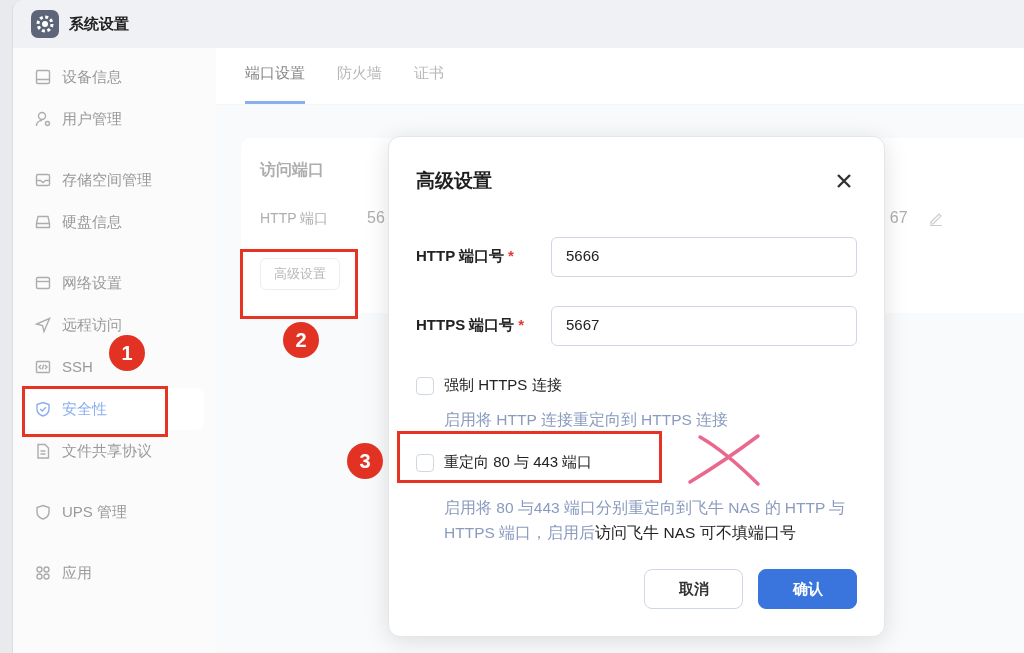 The image size is (1024, 653). Describe the element at coordinates (429, 82) in the screenshot. I see `tab: 证书` at that location.